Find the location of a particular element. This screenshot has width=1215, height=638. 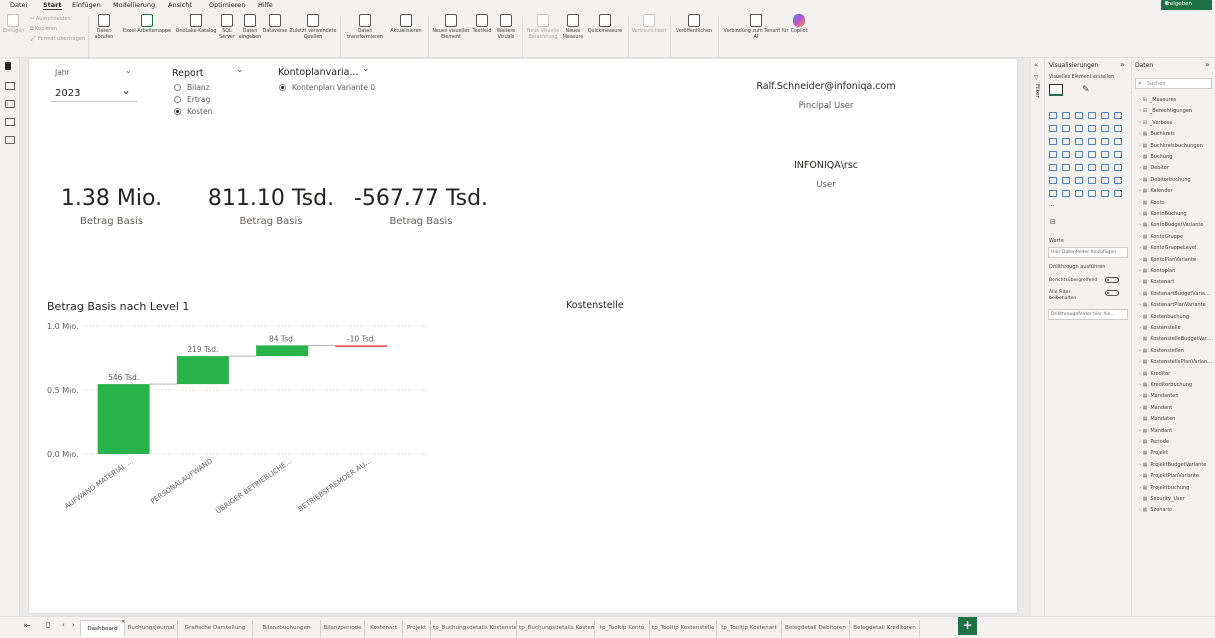

keep-all-filters-toggle is located at coordinates (1112, 293).